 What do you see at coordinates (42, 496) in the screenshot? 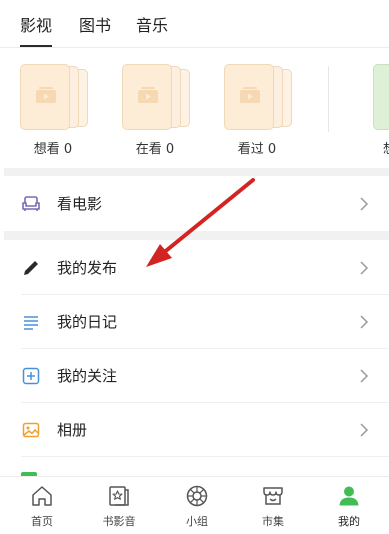
I see `home-icon` at bounding box center [42, 496].